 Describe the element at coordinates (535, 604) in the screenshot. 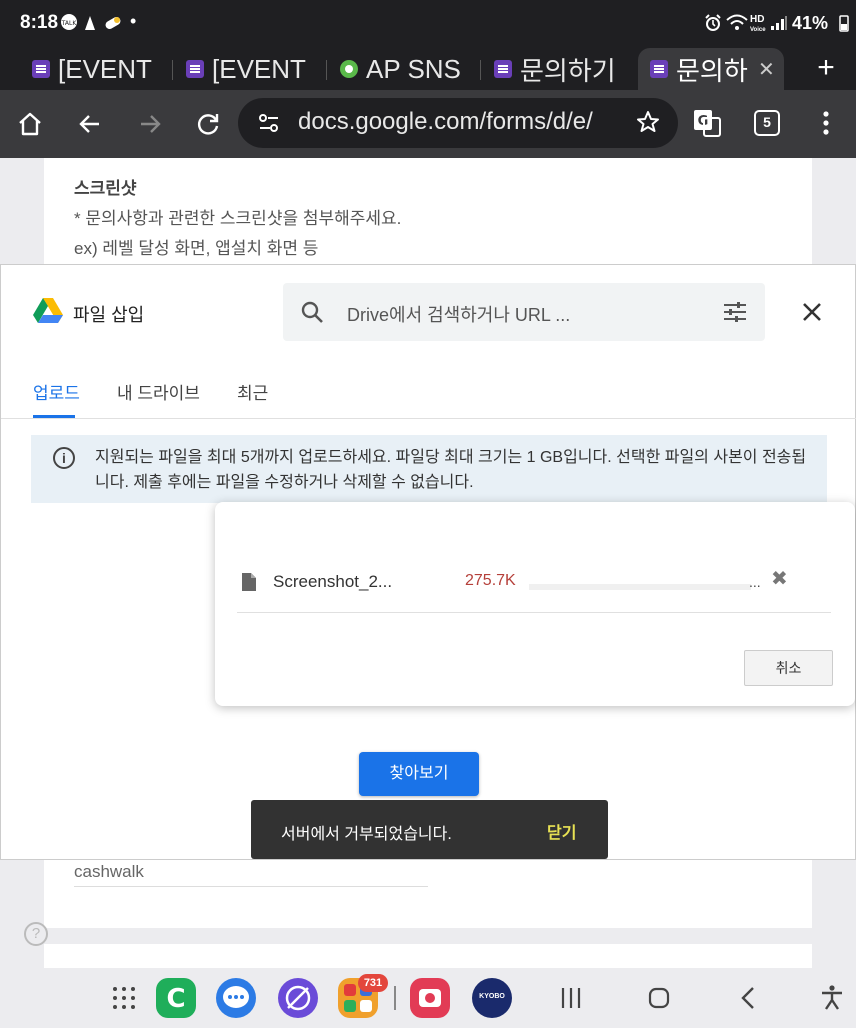

I see `upload-progress-dialog: Screenshot_2... 275.7K ... ✖ 취소` at that location.